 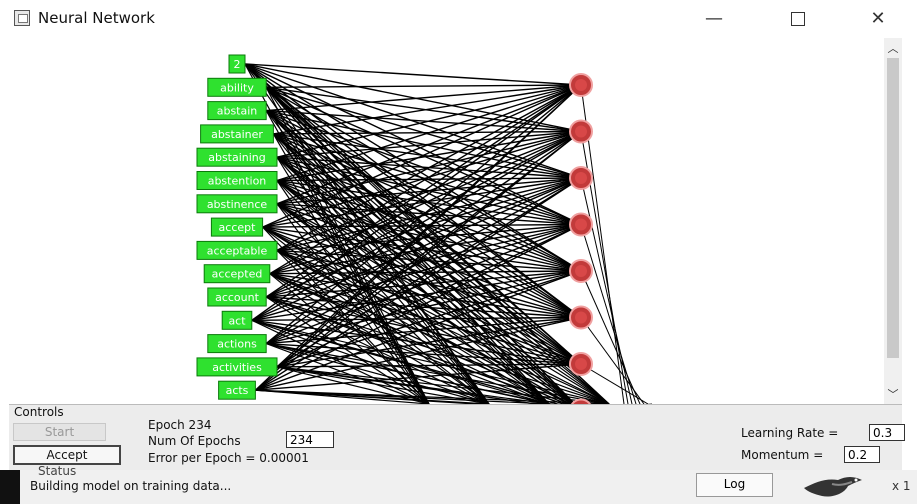 I want to click on num-epochs-label: Num Of Epochs, so click(x=194, y=441).